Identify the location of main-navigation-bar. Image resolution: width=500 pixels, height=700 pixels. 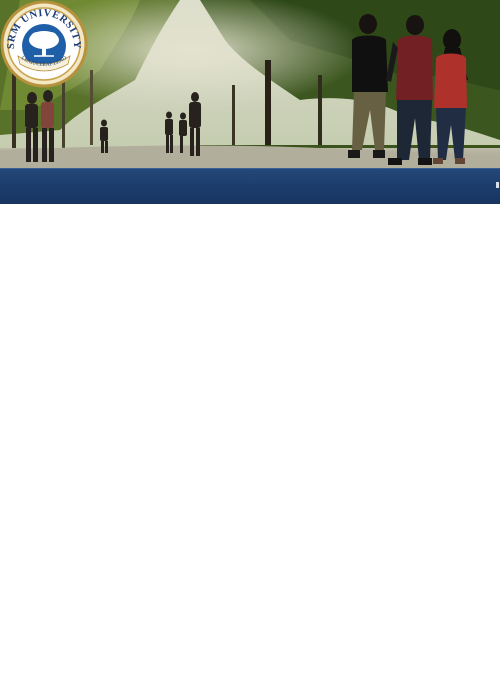
(250, 186).